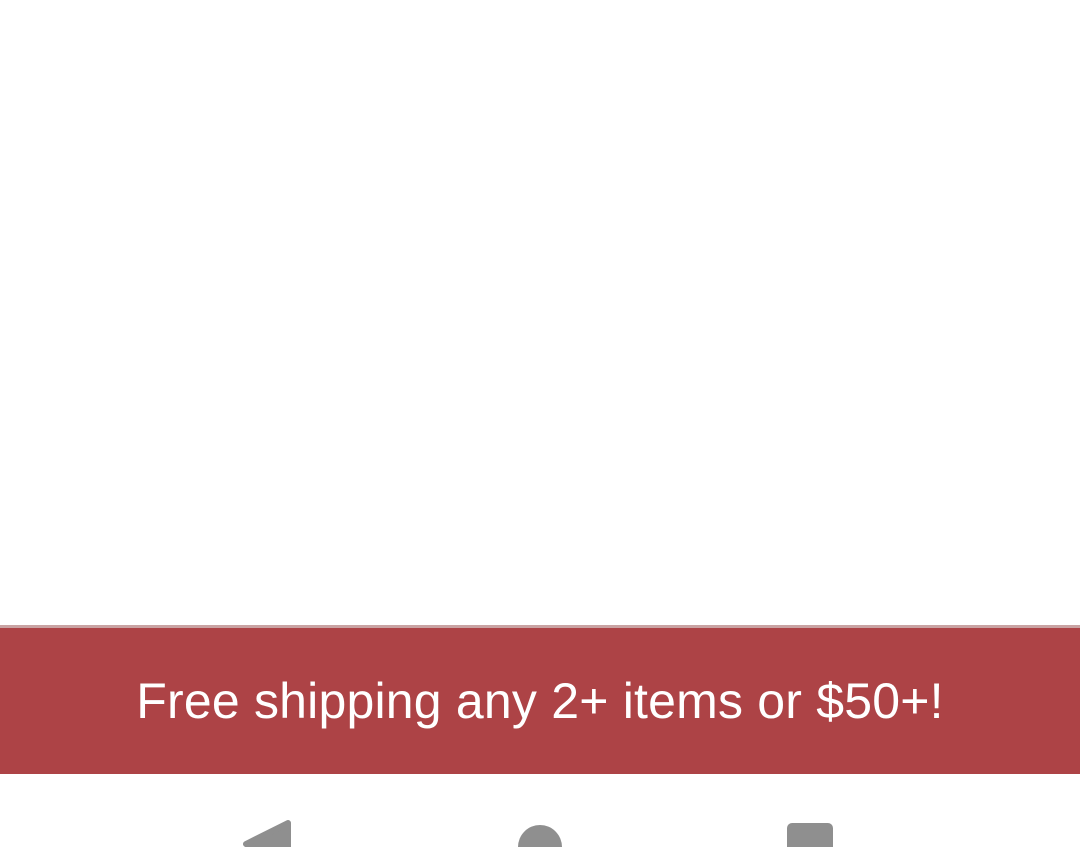 Image resolution: width=1080 pixels, height=847 pixels. I want to click on nav-recents-button, so click(810, 810).